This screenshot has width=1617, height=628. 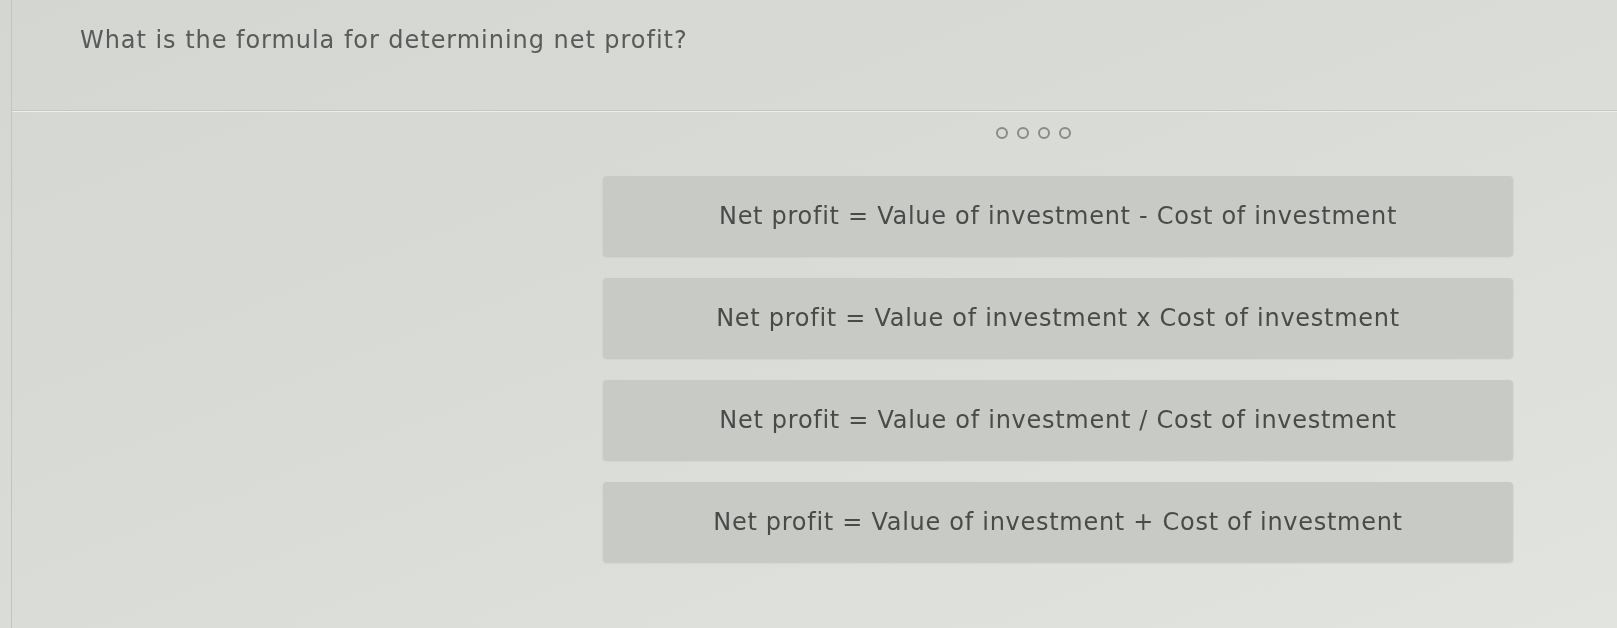 I want to click on answer-option: Net profit = Value of investment / Cost of investment, so click(x=1058, y=420).